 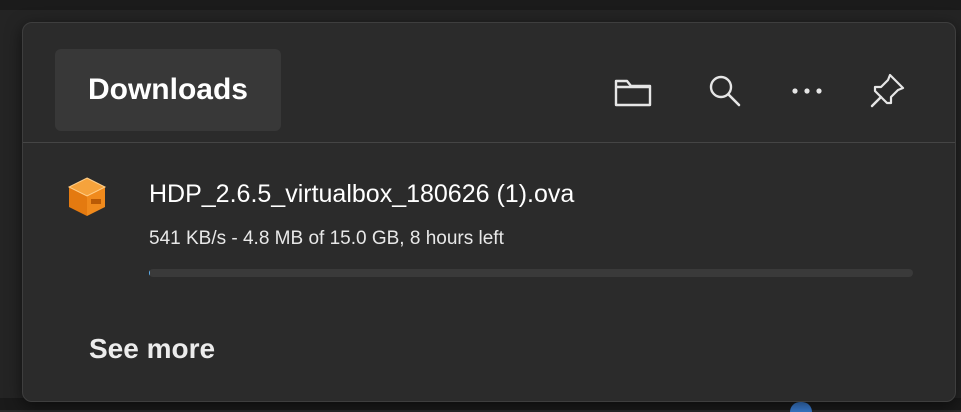 I want to click on pin-button, so click(x=887, y=91).